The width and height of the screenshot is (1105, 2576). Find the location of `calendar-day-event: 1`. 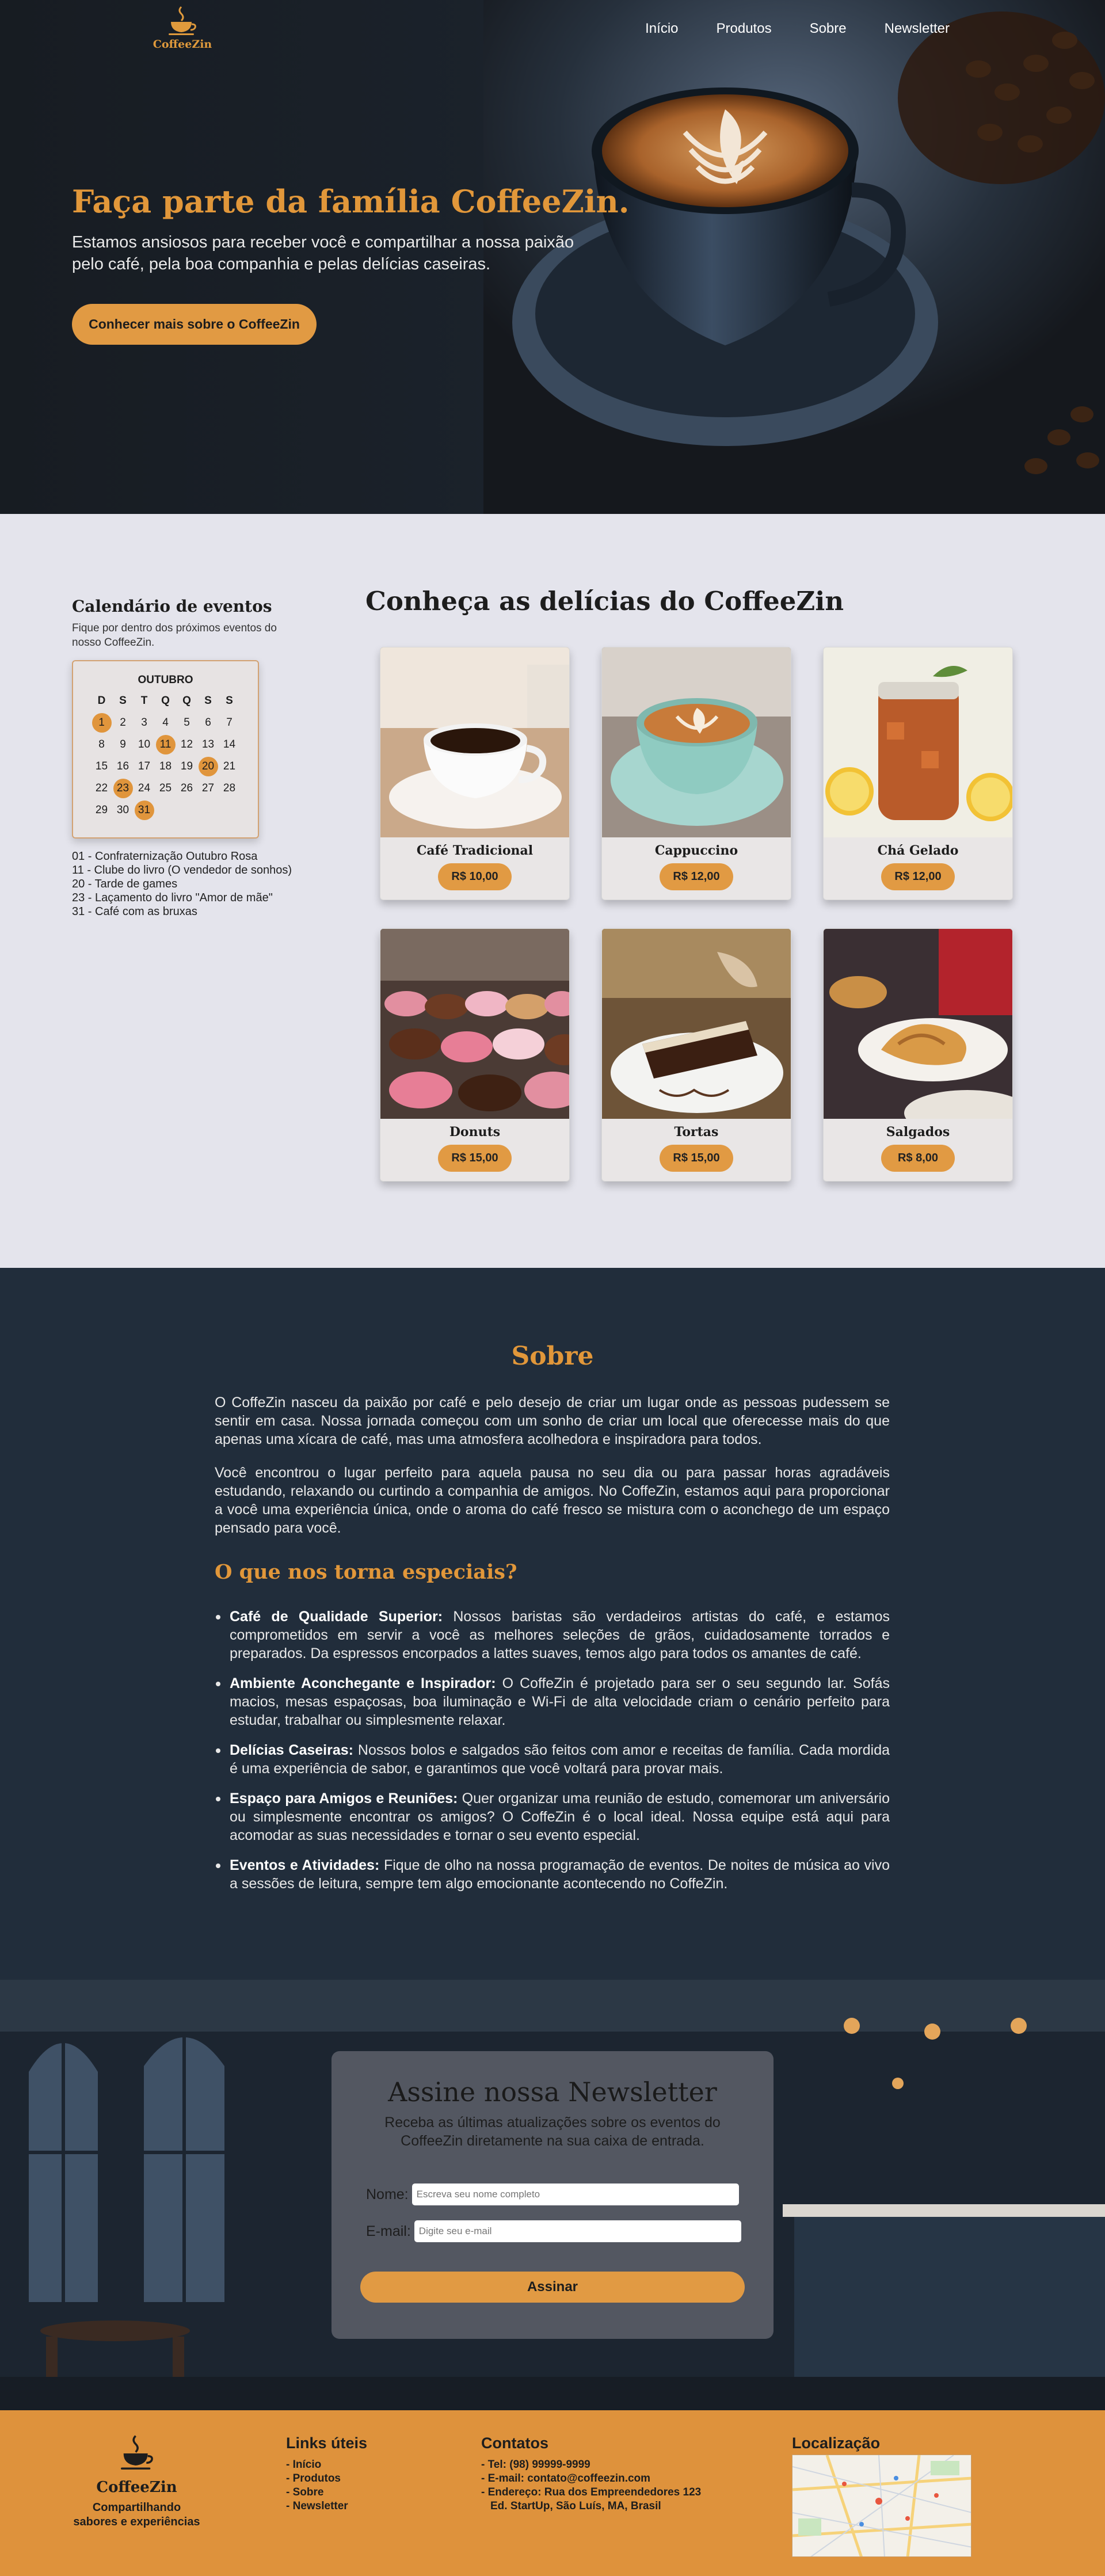

calendar-day-event: 1 is located at coordinates (102, 723).